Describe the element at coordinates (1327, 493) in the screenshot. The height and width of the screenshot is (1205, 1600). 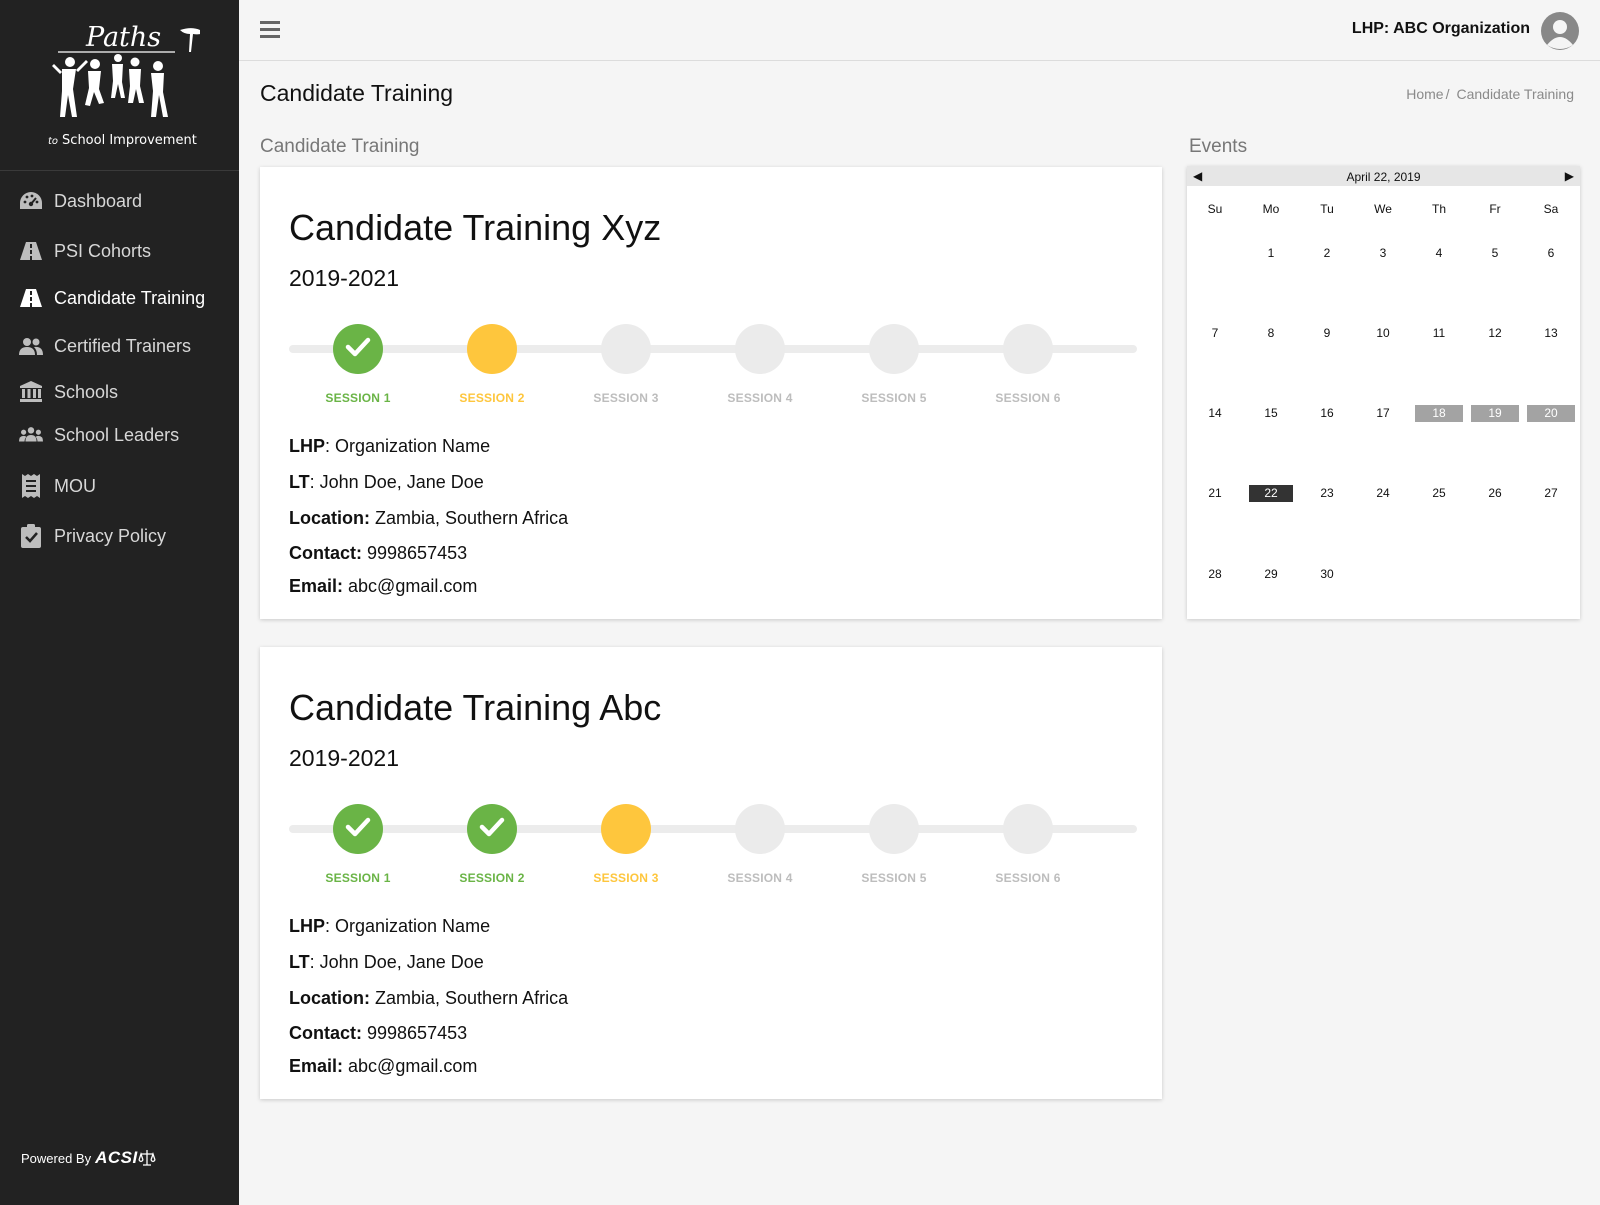
I see `calendar-day: 23` at that location.